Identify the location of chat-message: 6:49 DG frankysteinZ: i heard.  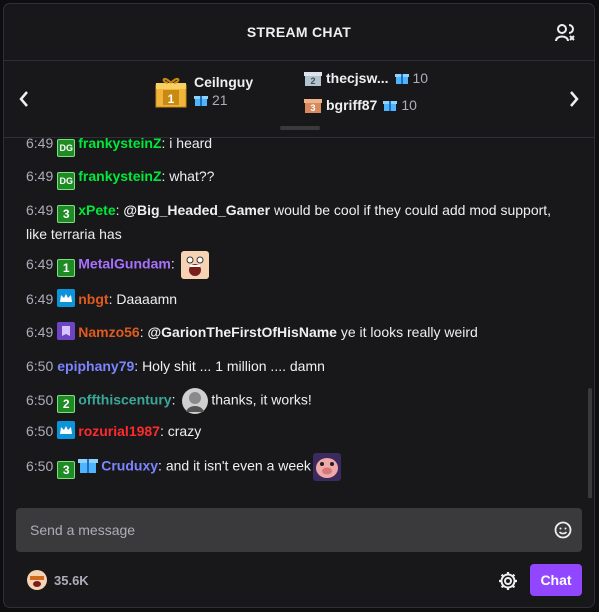
(300, 147).